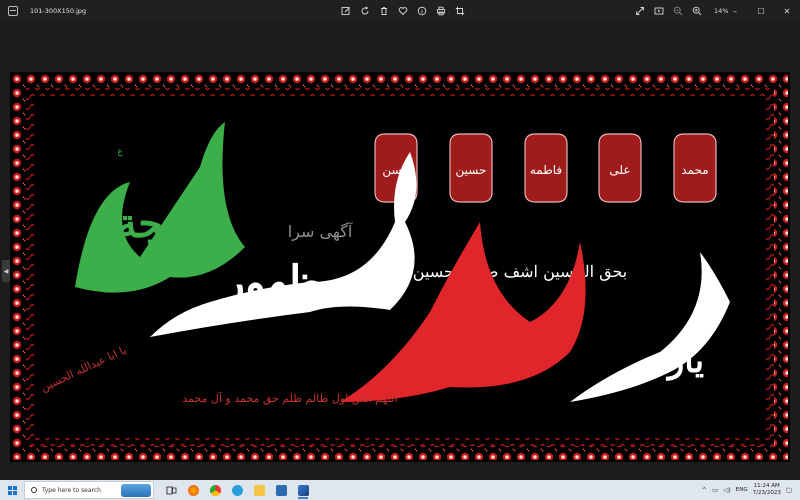  What do you see at coordinates (766, 493) in the screenshot?
I see `clock-date: 7/23/2023` at bounding box center [766, 493].